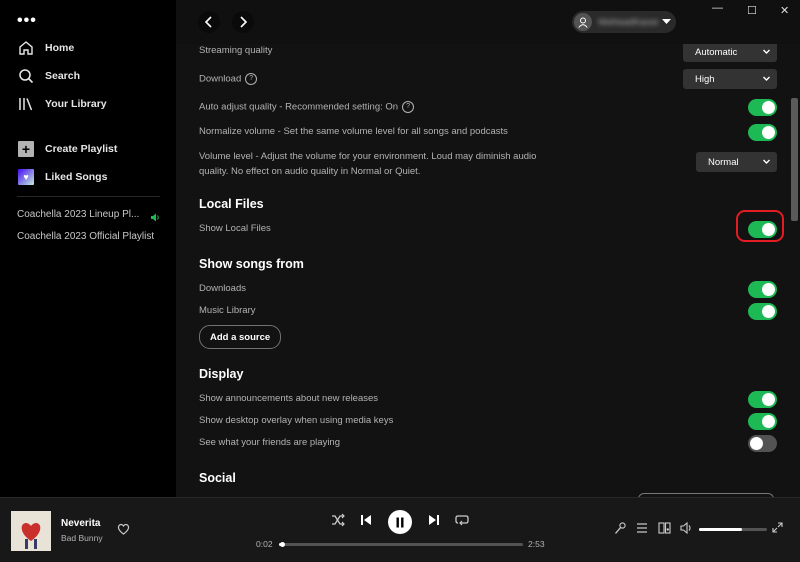  I want to click on library-icon, so click(26, 104).